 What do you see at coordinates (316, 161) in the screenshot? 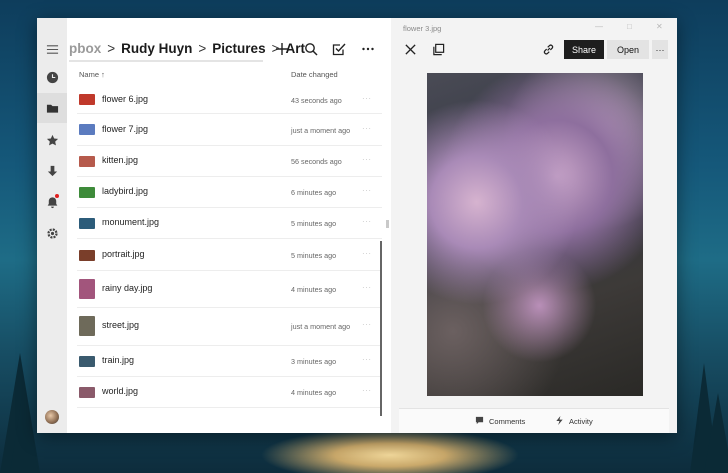
I see `file-date: 56 seconds ago` at bounding box center [316, 161].